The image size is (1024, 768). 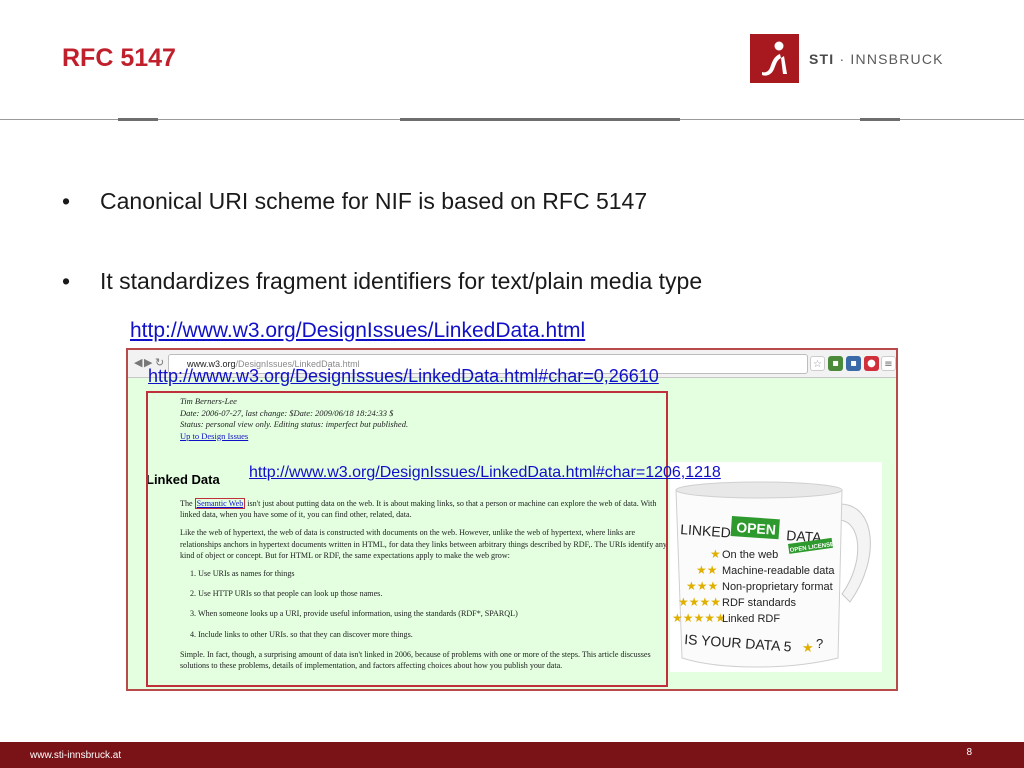 I want to click on slide-title: RFC 5147, so click(x=119, y=58).